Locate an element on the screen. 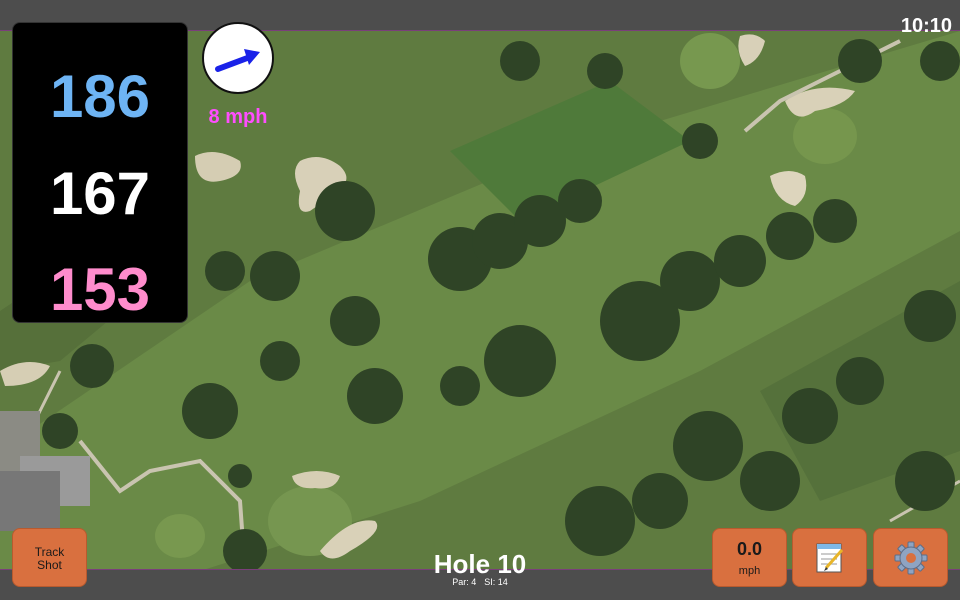  wind-direction-indicator is located at coordinates (238, 58).